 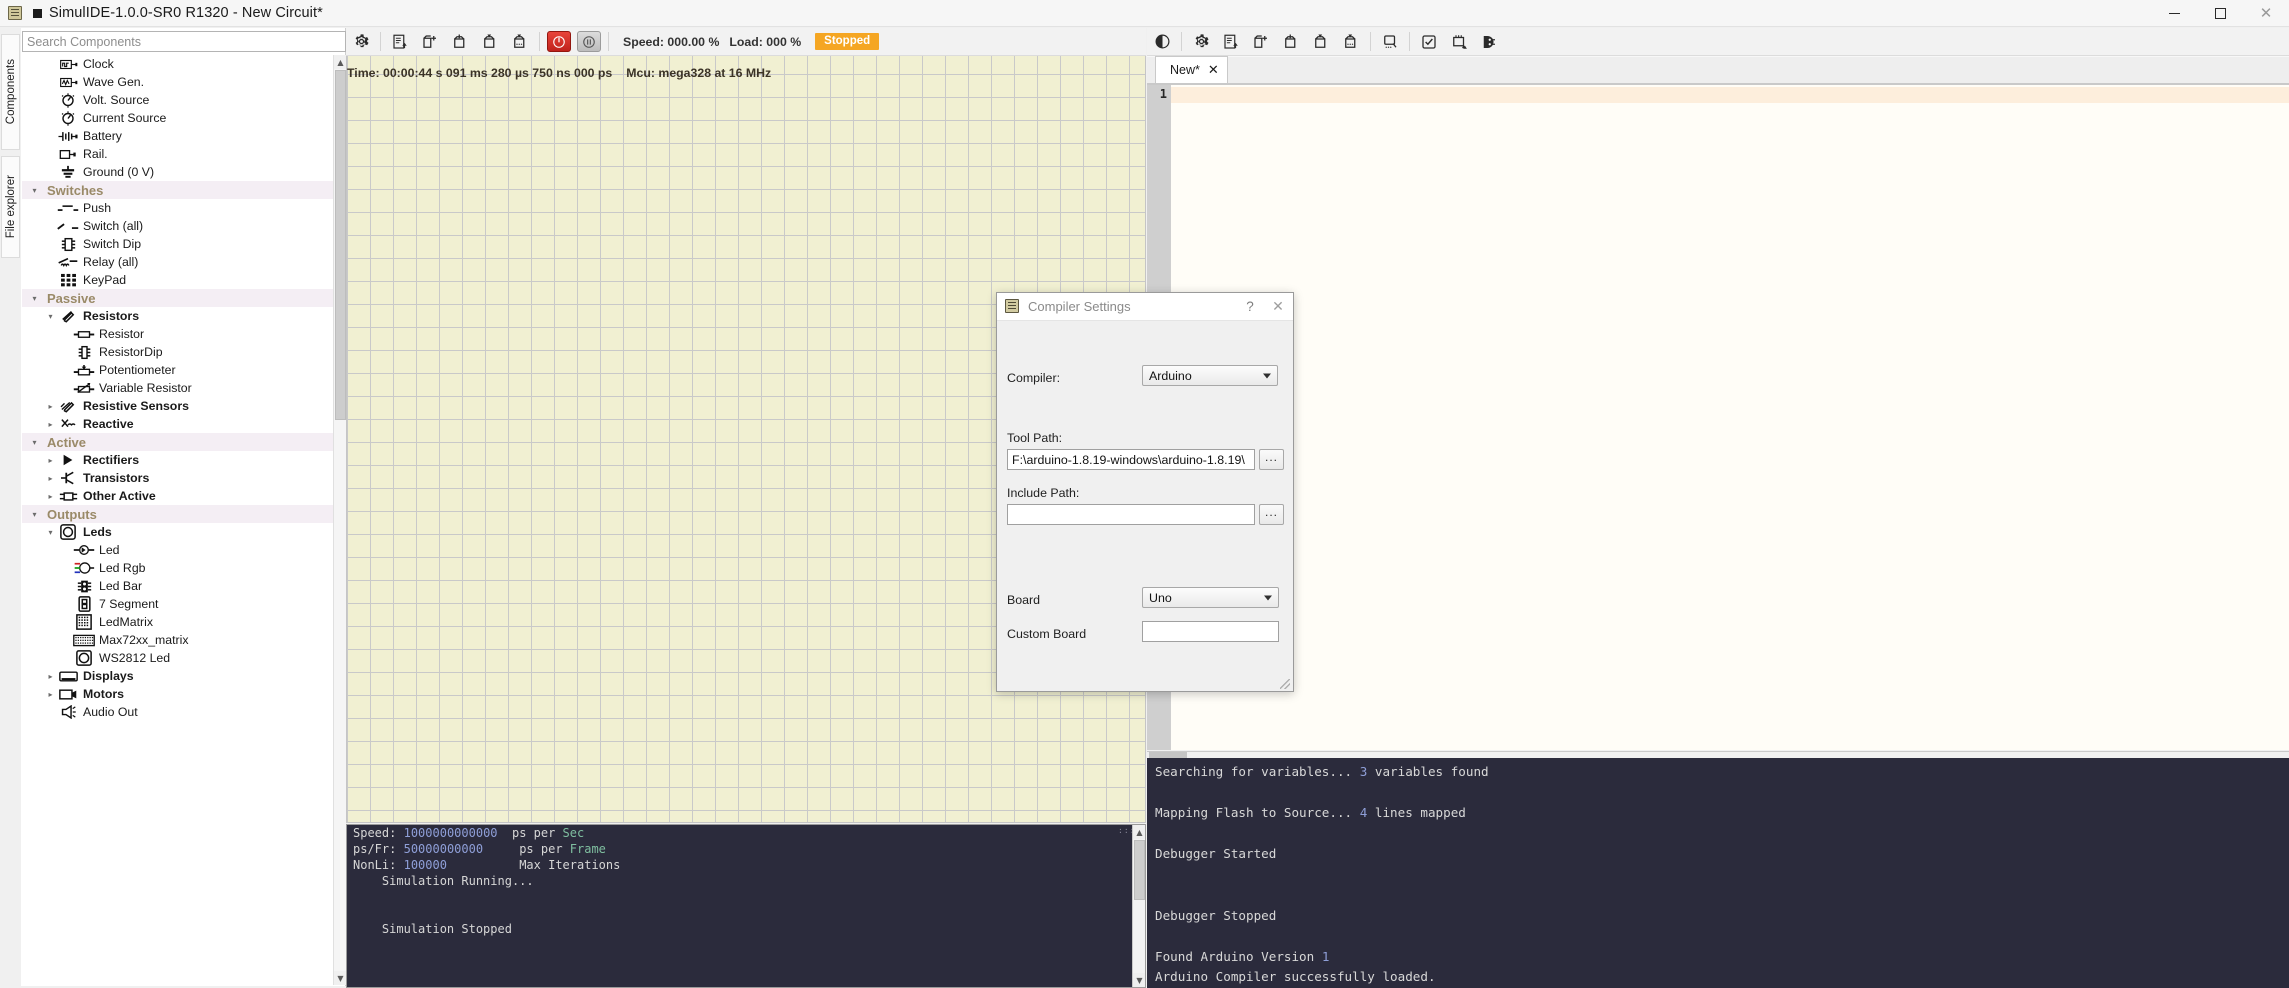 I want to click on tree-item-led: Led, so click(x=184, y=550).